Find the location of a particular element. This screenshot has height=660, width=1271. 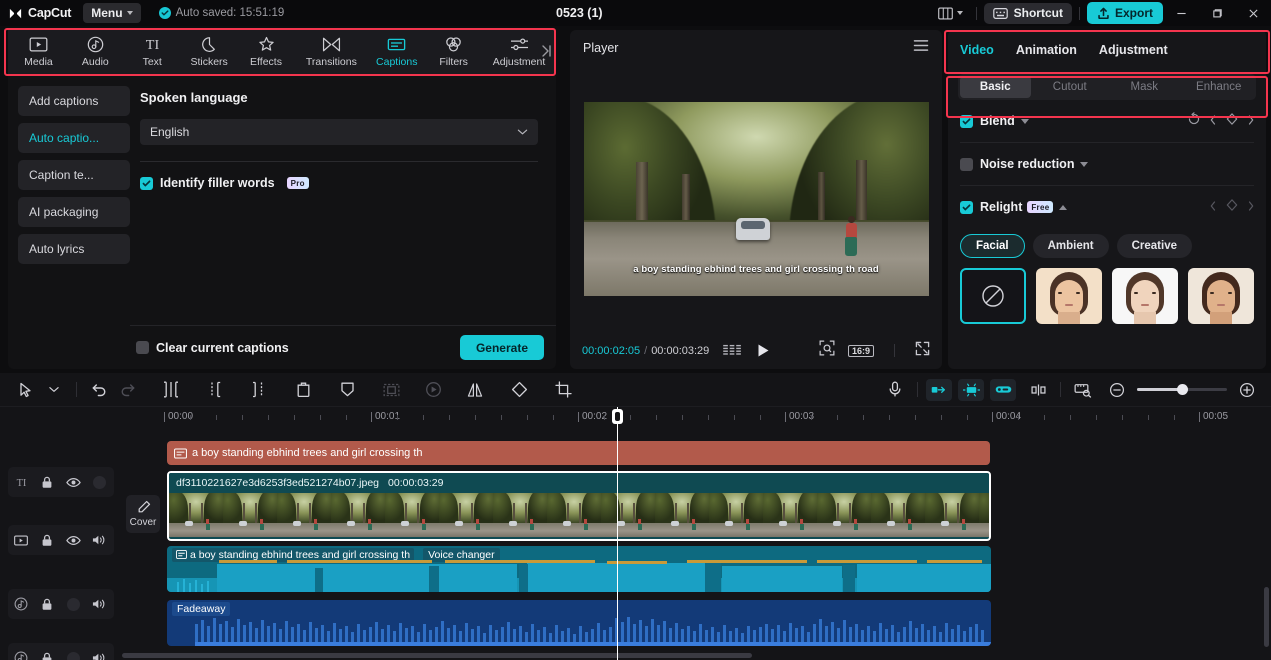

crop-frame-button is located at coordinates (391, 390).